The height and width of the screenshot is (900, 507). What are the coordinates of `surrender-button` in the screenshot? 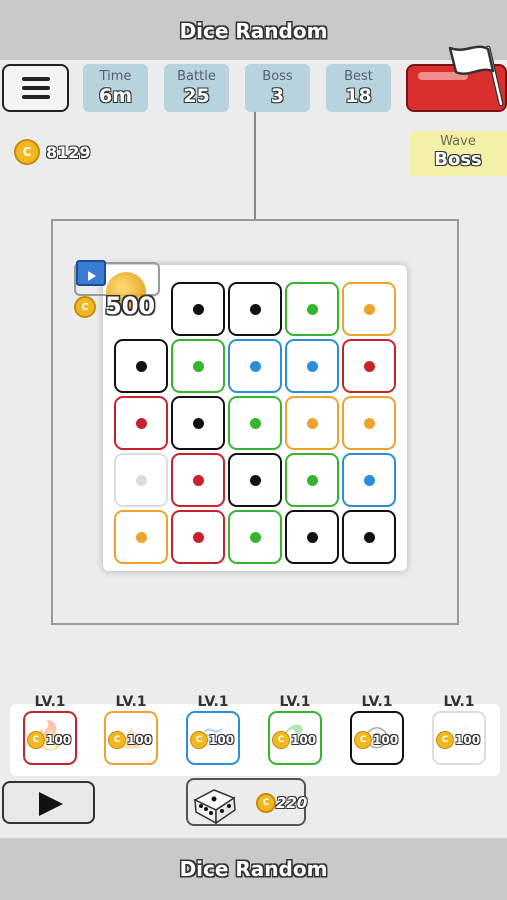 It's located at (456, 78).